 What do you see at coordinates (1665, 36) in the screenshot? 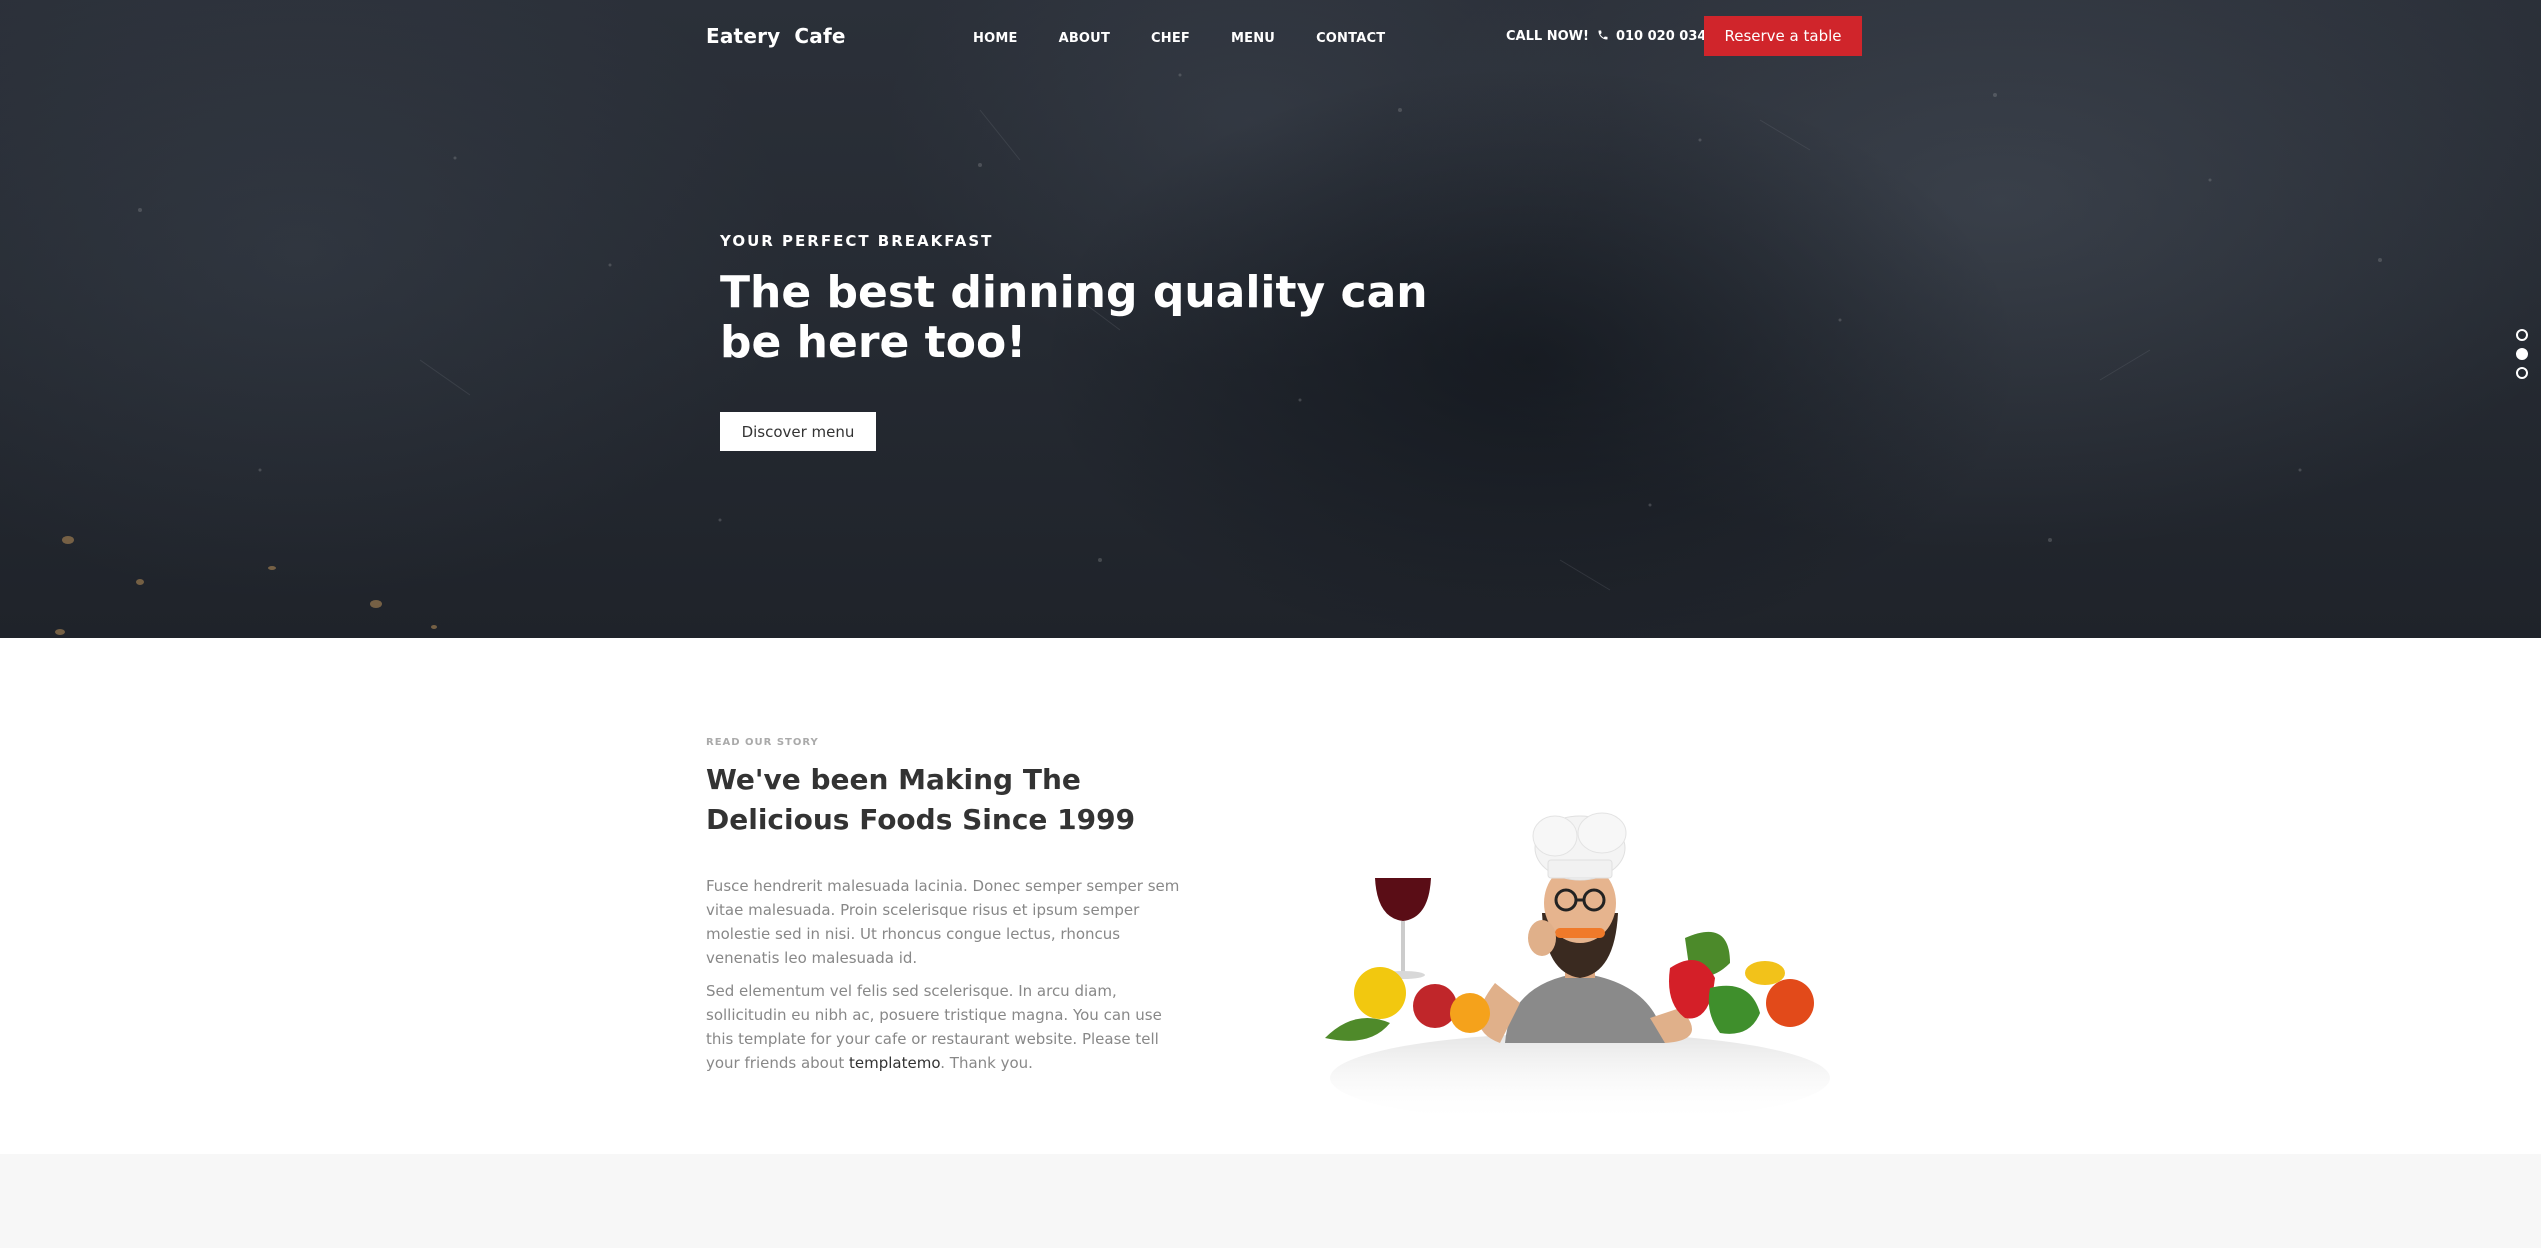
I see `phone-number: 010 020 0340` at bounding box center [1665, 36].